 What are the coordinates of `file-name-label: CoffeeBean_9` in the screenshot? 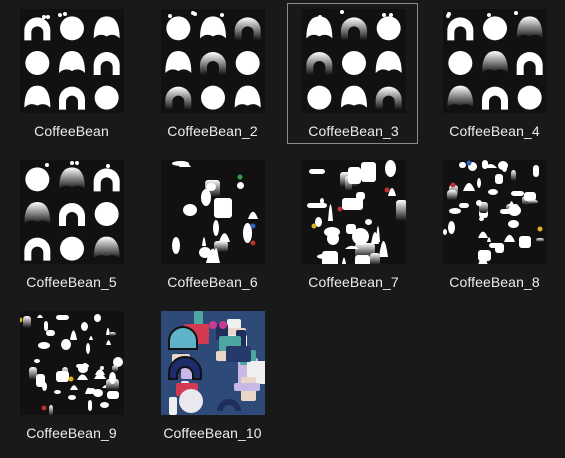 It's located at (71, 433).